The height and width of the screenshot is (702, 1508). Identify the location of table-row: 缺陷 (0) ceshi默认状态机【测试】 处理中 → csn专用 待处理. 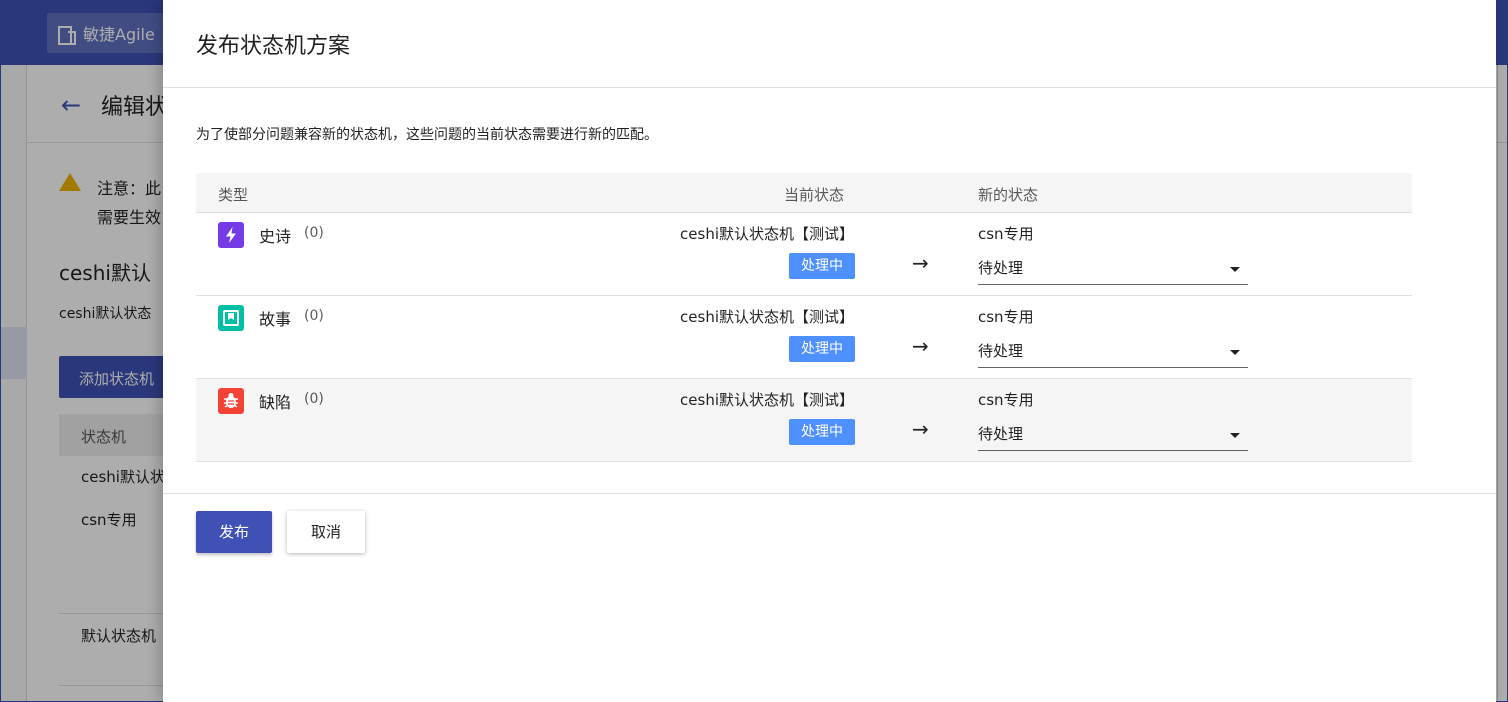
(804, 420).